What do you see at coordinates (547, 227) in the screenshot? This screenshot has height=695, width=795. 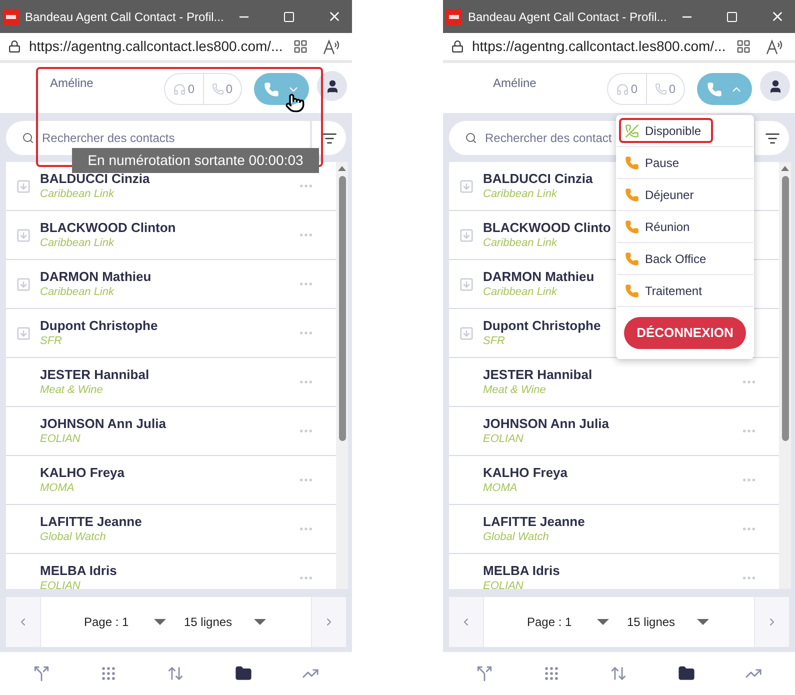 I see `contact-name: BLACKWOOD Clinto` at bounding box center [547, 227].